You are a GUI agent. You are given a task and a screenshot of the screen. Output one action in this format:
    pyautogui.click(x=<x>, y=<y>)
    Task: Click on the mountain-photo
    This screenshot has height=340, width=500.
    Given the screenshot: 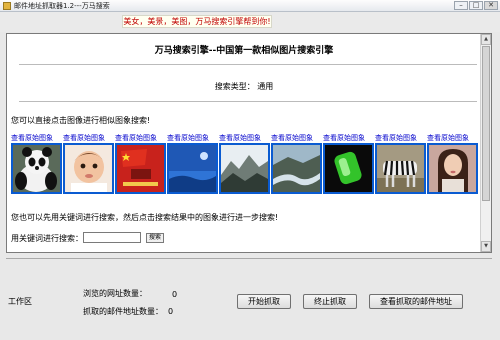 What is the action you would take?
    pyautogui.click(x=244, y=168)
    